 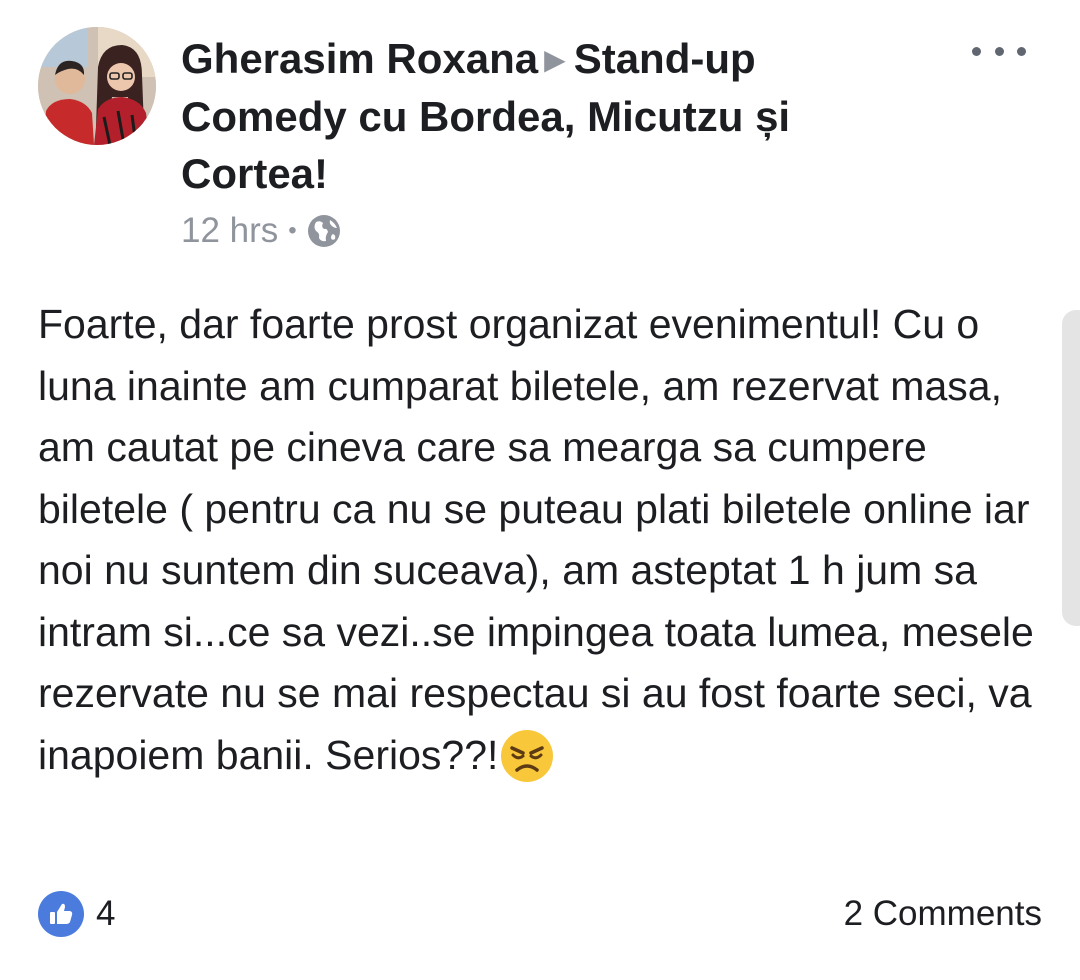 I want to click on post-meta: 12 hrs •, so click(x=261, y=231).